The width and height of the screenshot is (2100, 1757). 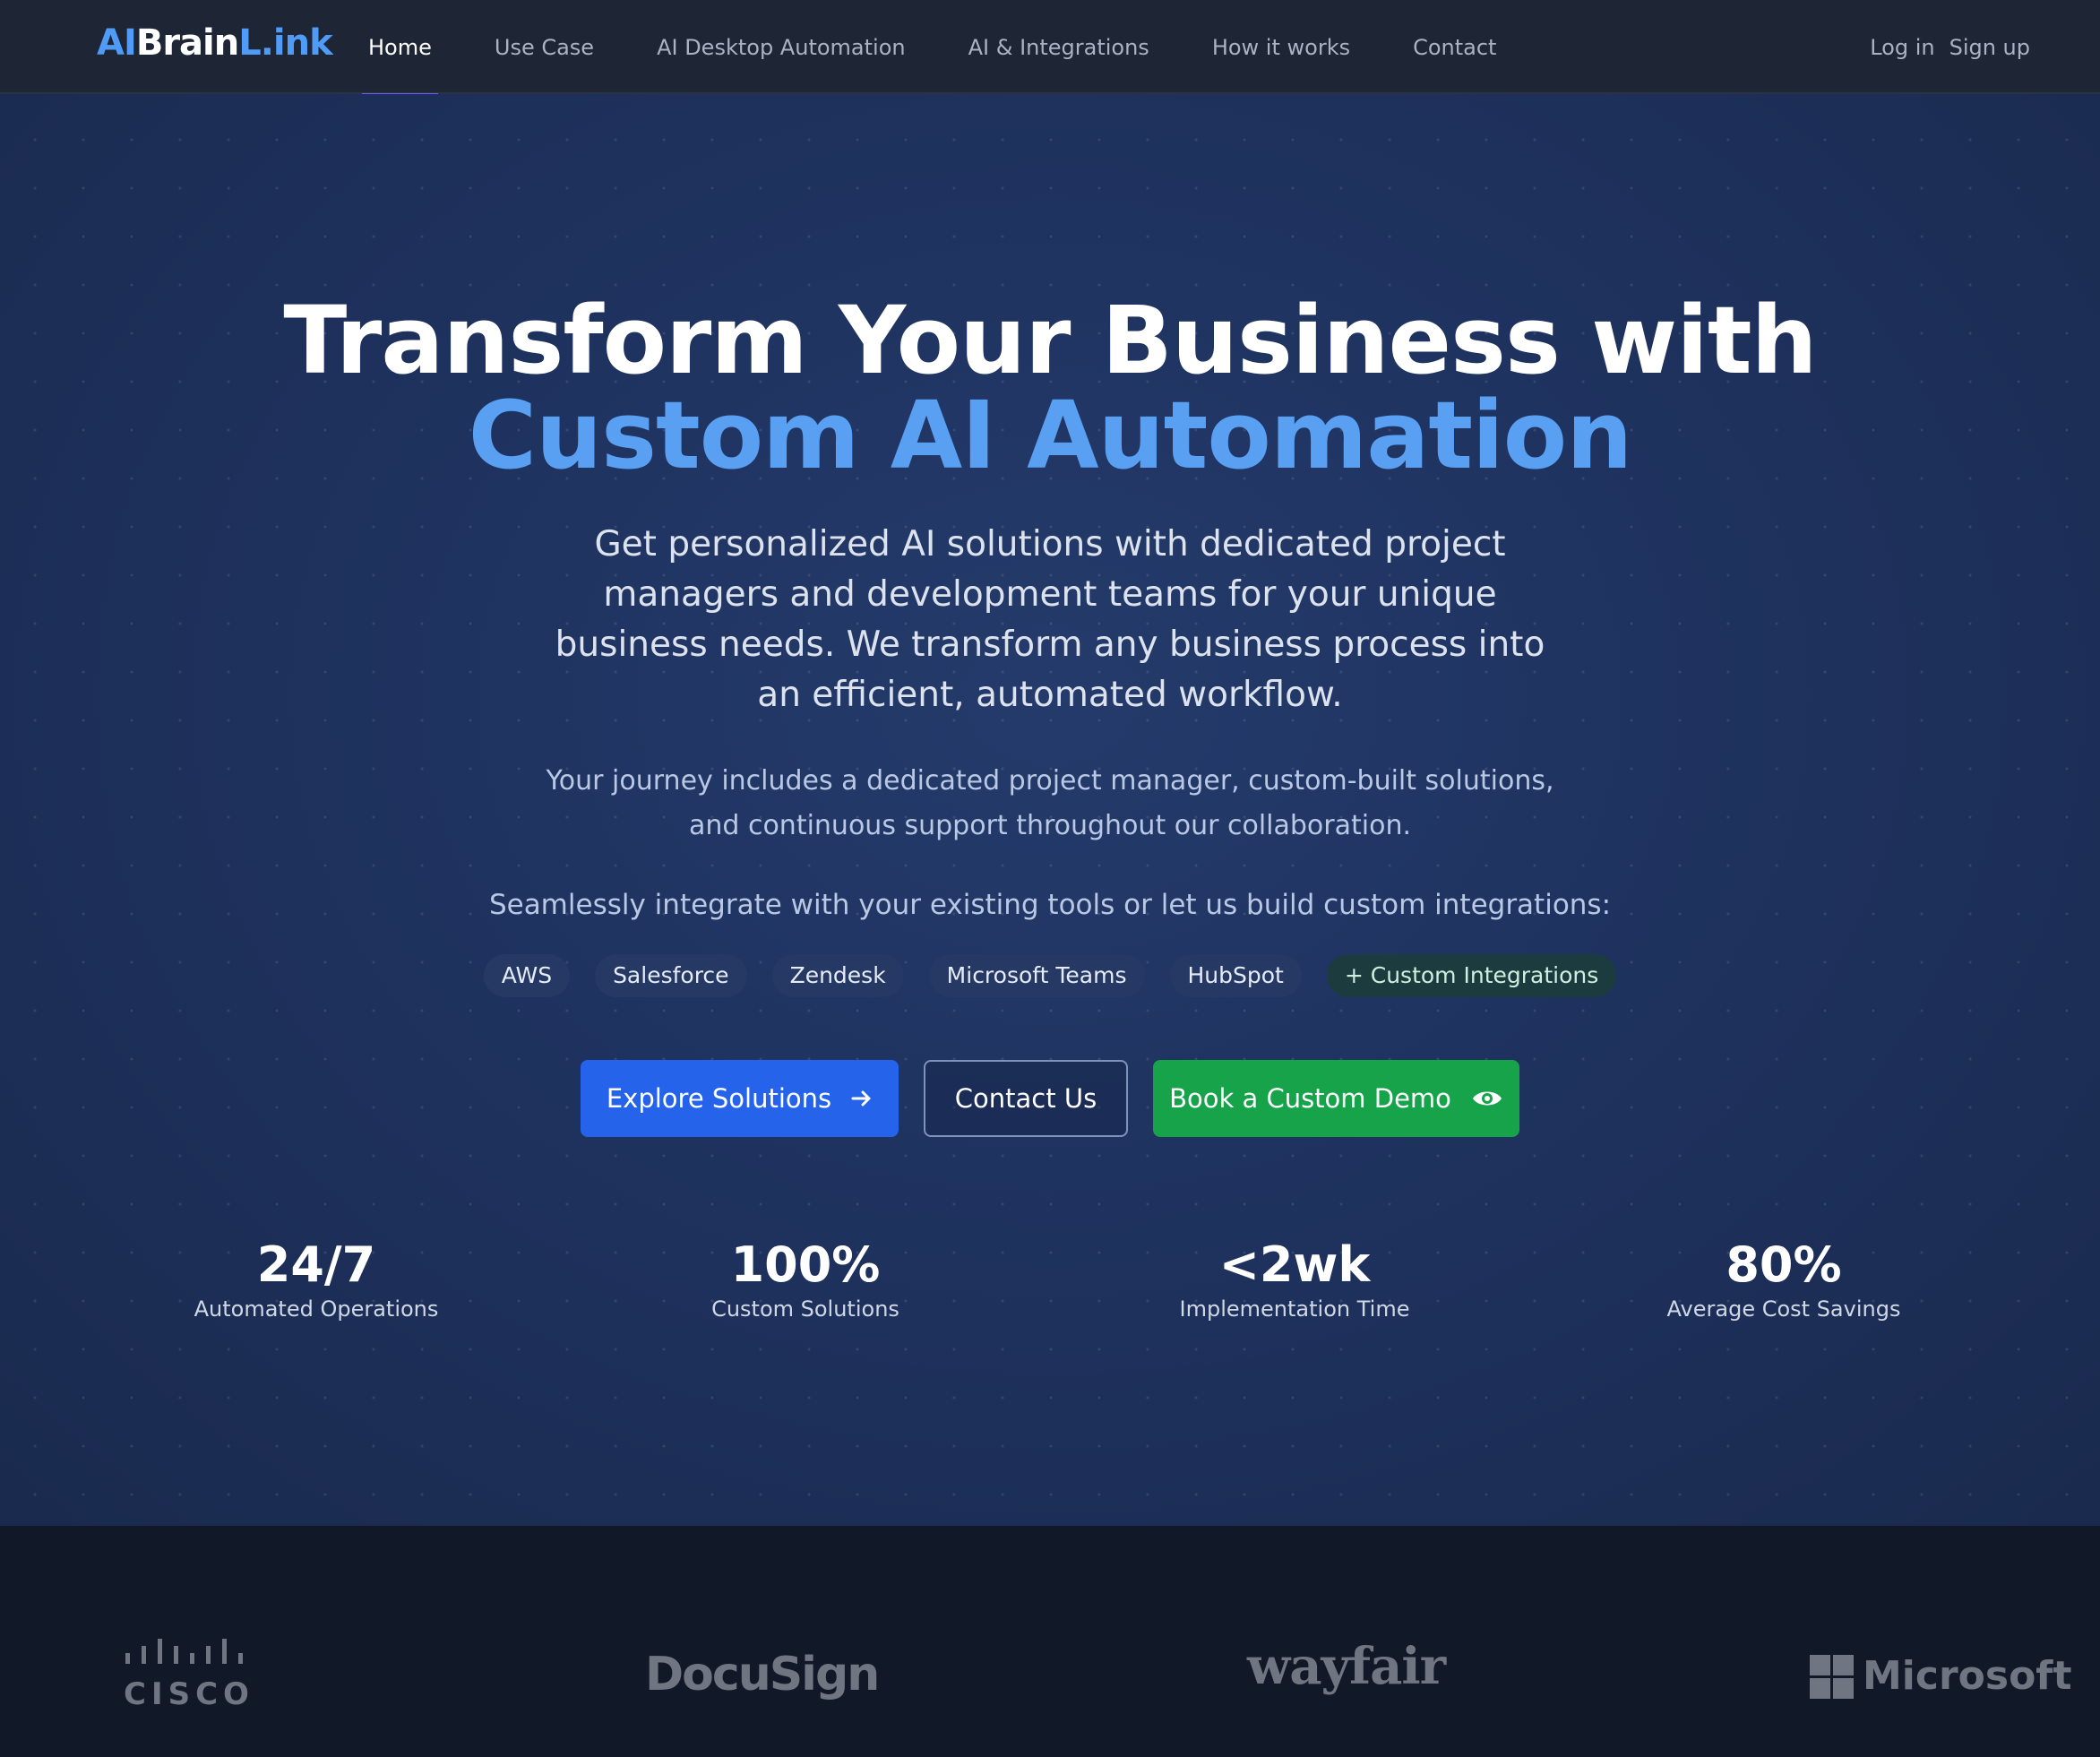 I want to click on stat-implementation-time: <2wk Implementation Time, so click(x=1294, y=1280).